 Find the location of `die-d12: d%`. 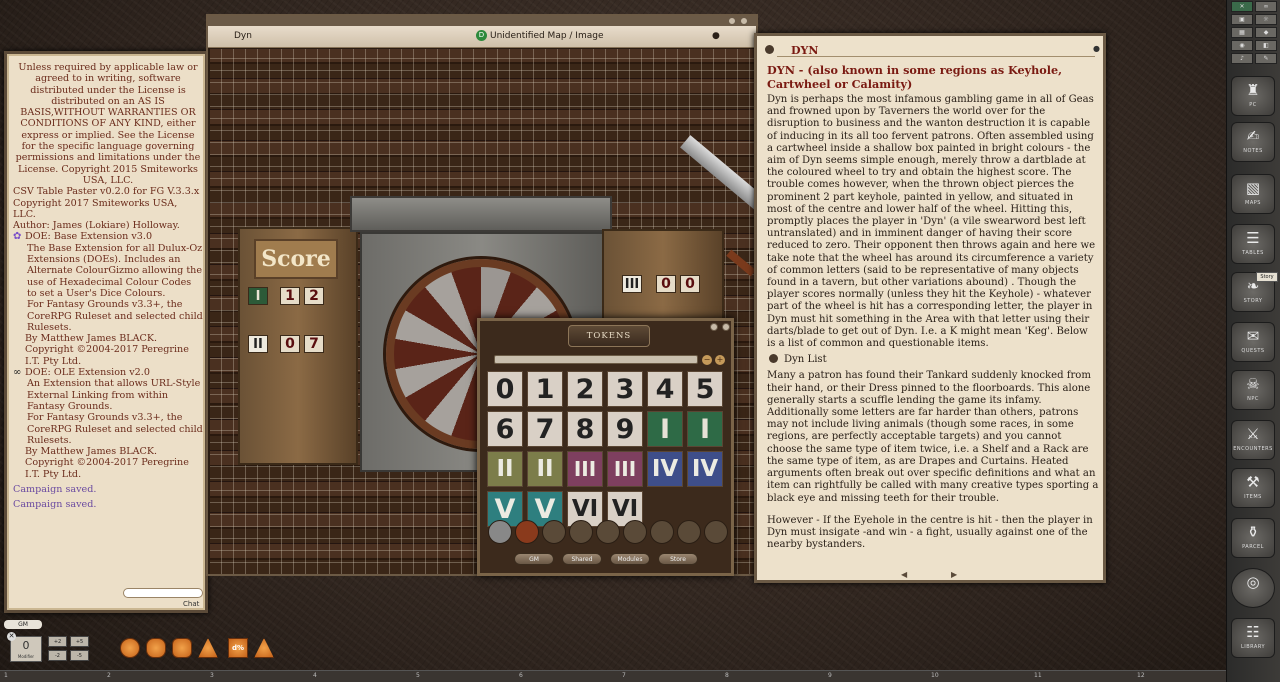

die-d12: d% is located at coordinates (238, 648).